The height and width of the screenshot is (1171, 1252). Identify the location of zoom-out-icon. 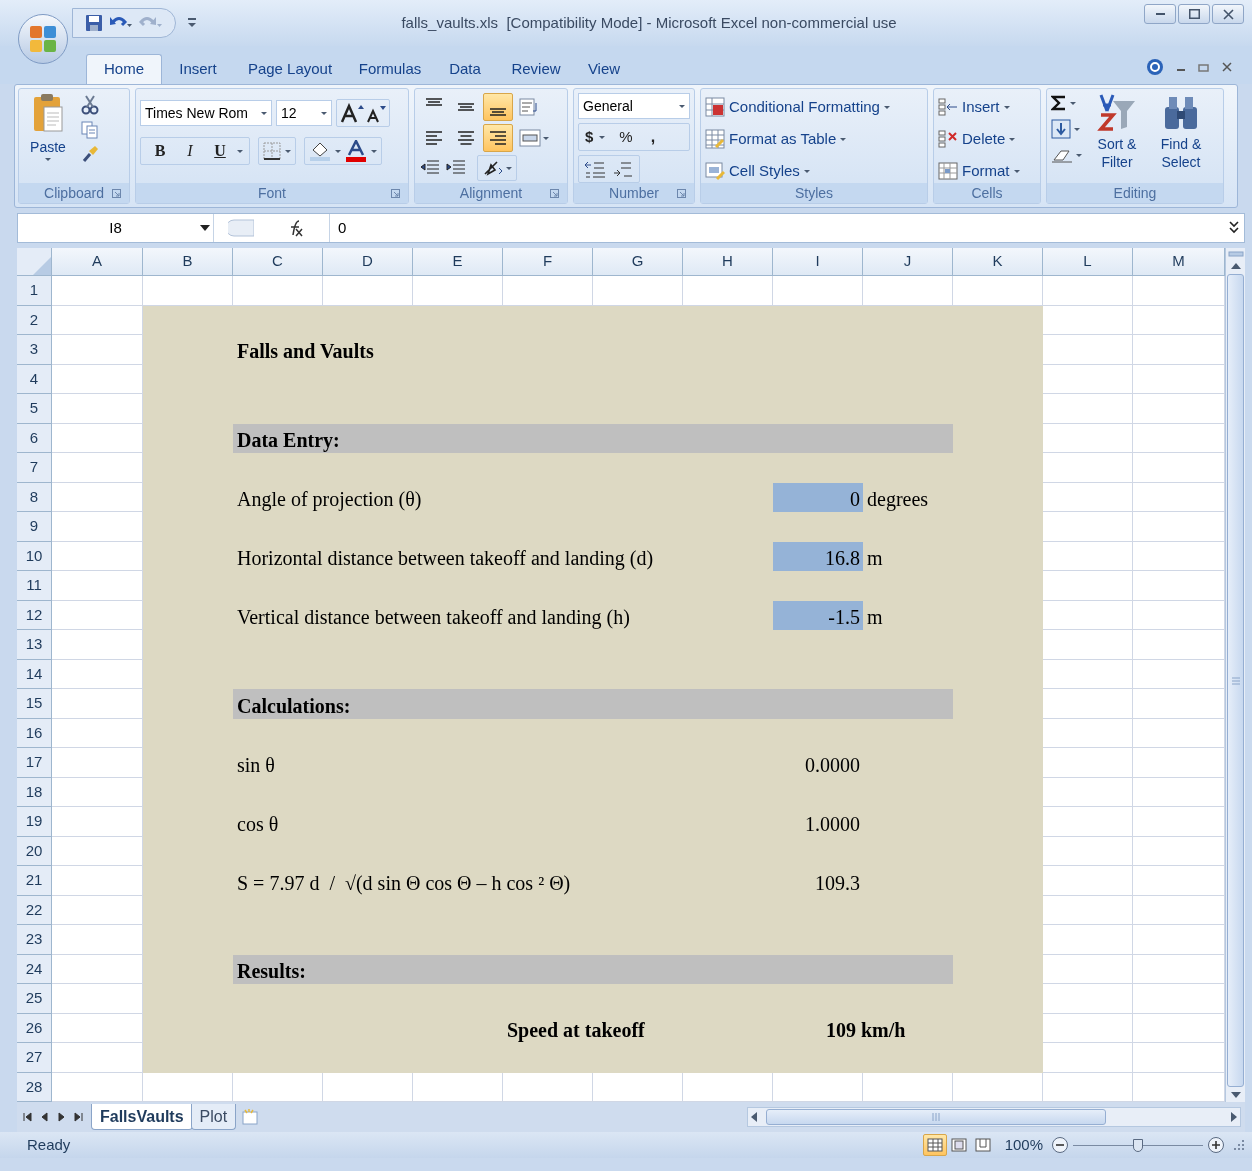
(1060, 1145).